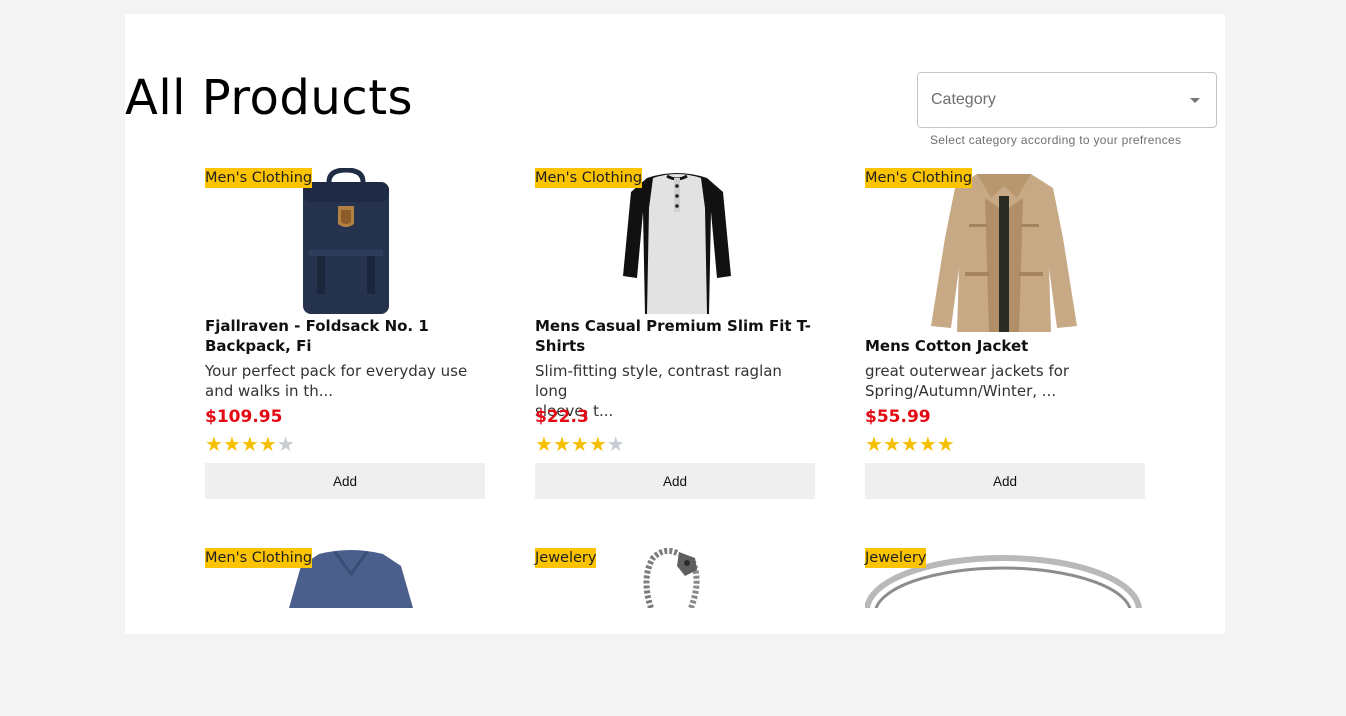 This screenshot has height=716, width=1346. What do you see at coordinates (244, 417) in the screenshot?
I see `product-price: $109.95` at bounding box center [244, 417].